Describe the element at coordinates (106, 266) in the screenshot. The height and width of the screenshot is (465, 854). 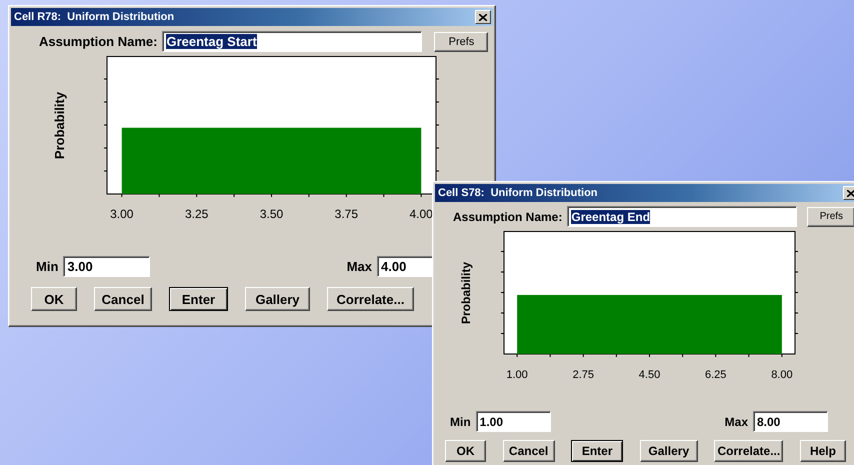
I see `min-field: 3.00` at that location.